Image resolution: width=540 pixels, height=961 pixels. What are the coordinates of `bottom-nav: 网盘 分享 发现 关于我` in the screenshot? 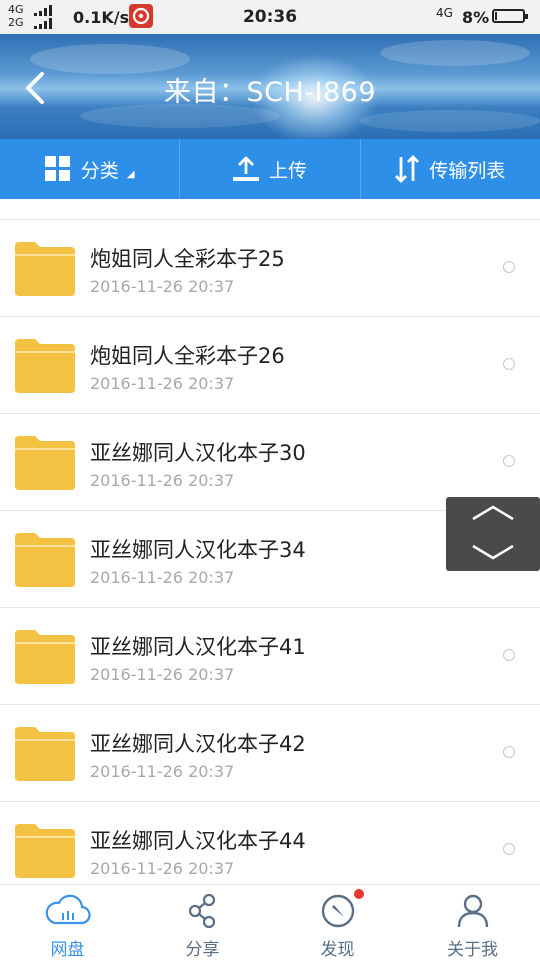 It's located at (270, 922).